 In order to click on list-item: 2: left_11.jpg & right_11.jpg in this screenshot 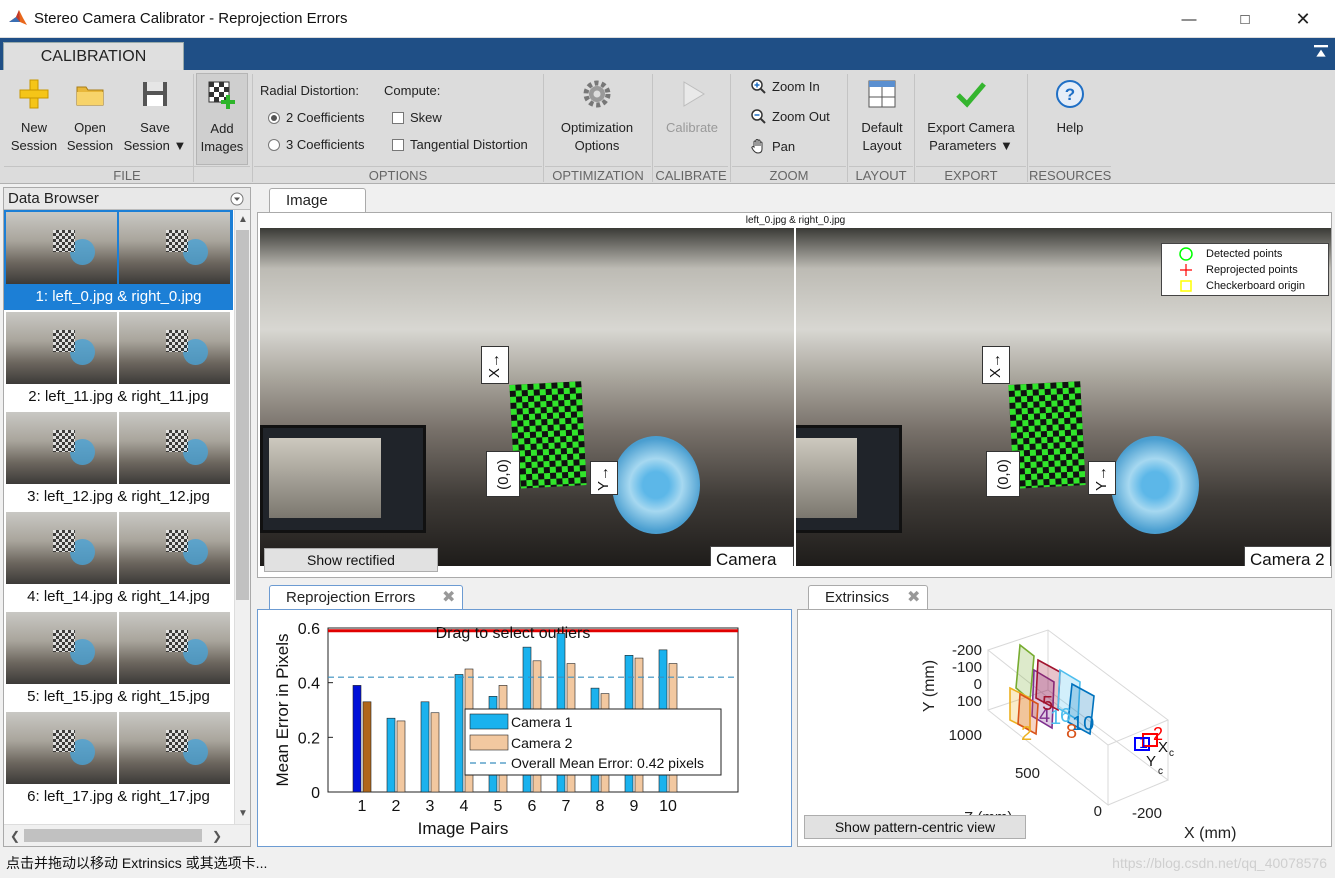, I will do `click(118, 360)`.